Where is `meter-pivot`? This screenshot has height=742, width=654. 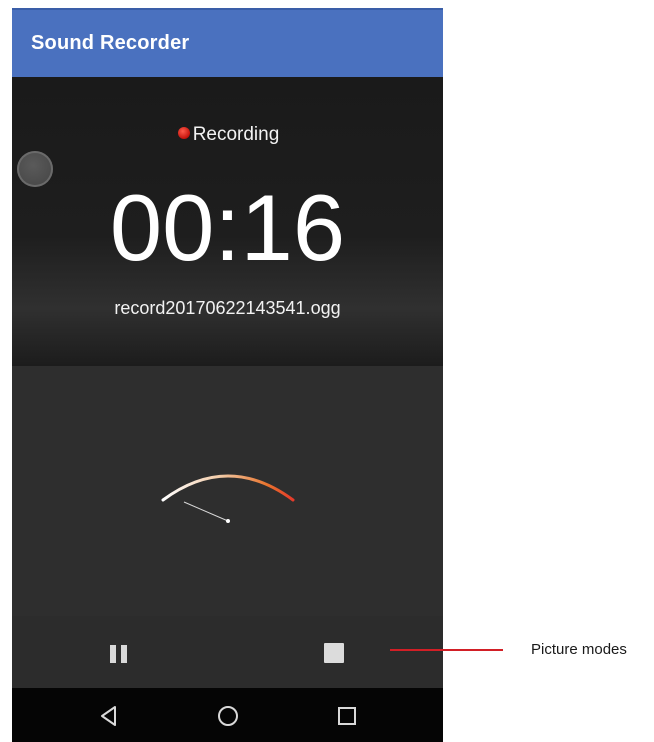 meter-pivot is located at coordinates (228, 521).